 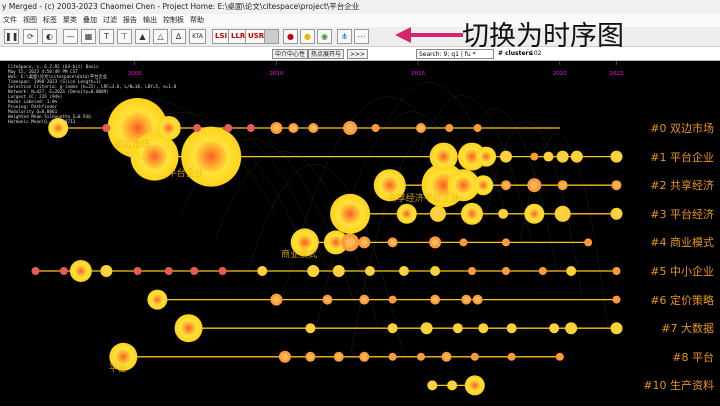 I want to click on cluster-label: #4 商业模式, so click(x=682, y=243).